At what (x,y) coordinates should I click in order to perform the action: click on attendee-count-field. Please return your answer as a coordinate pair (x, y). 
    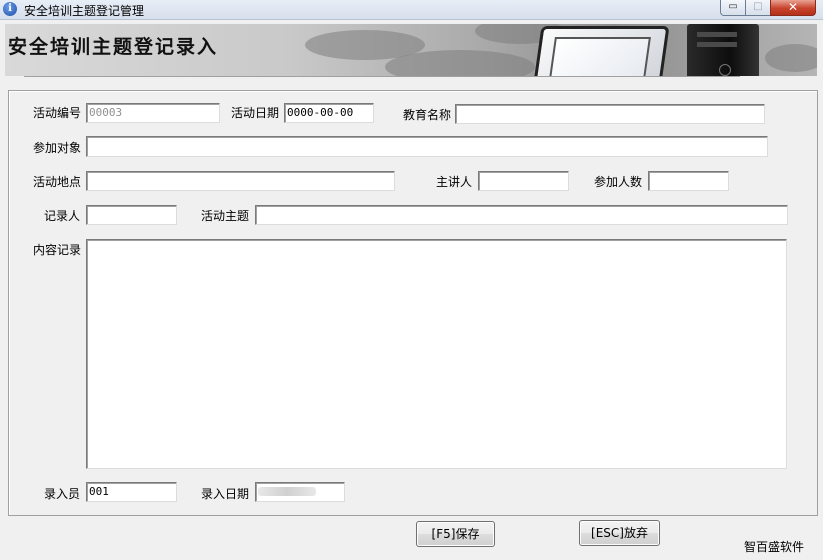
    Looking at the image, I should click on (688, 181).